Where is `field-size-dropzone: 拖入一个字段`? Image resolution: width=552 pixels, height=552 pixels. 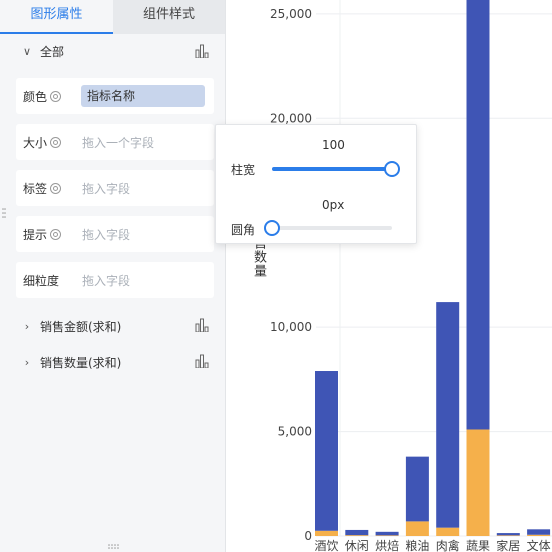 field-size-dropzone: 拖入一个字段 is located at coordinates (118, 142).